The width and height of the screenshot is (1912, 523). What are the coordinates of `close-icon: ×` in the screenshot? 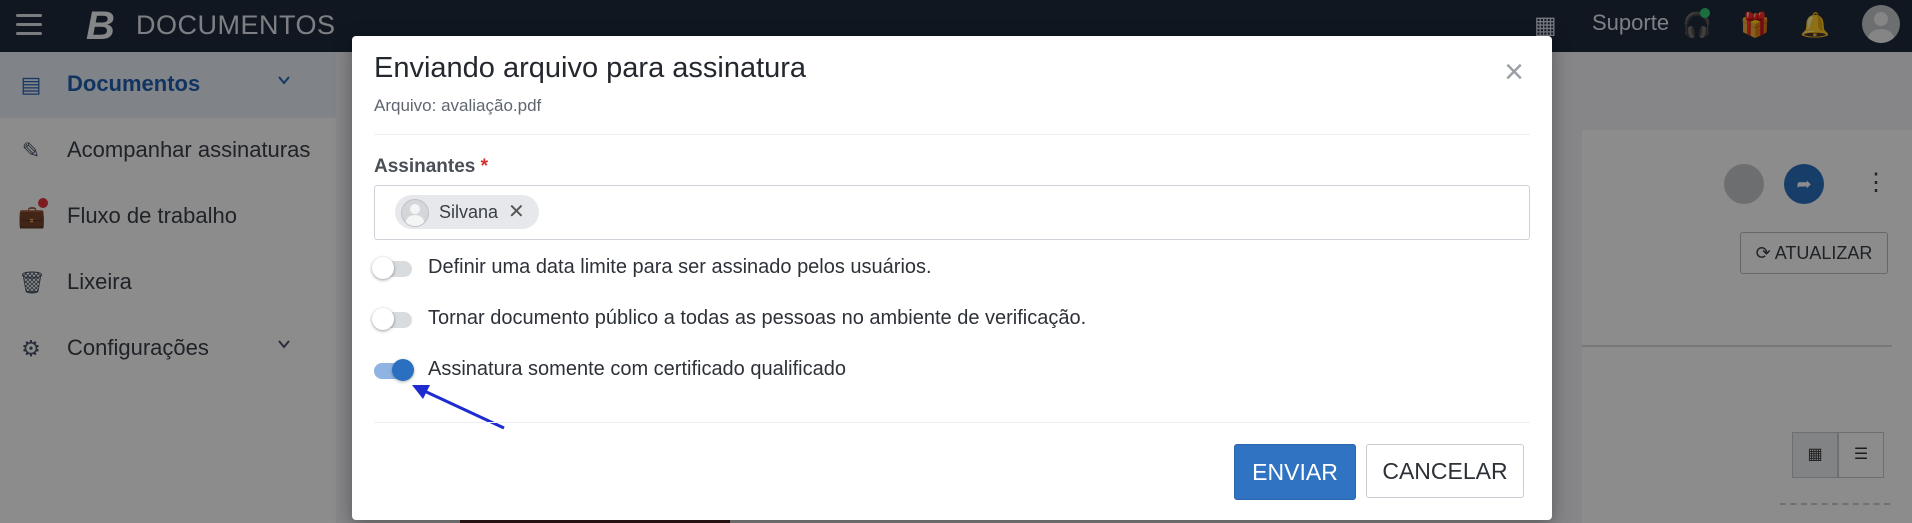 It's located at (1514, 72).